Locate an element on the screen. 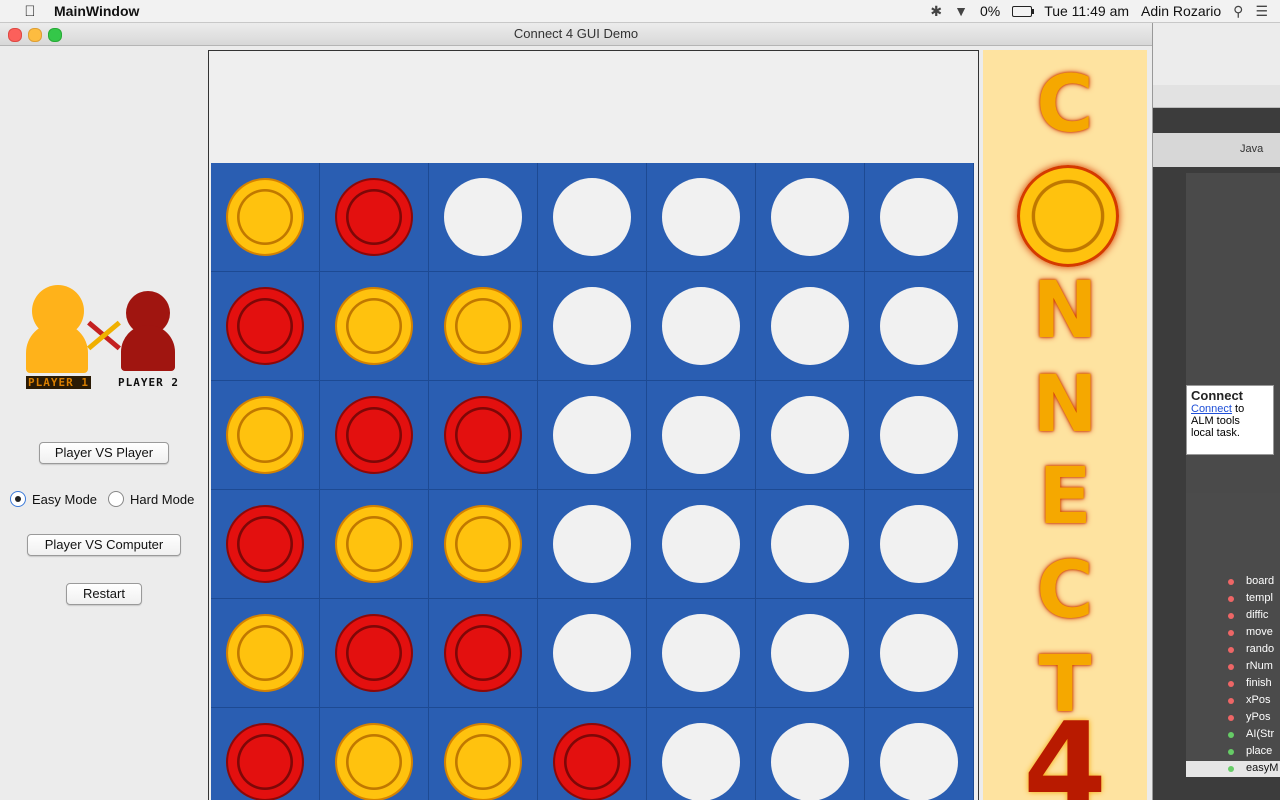 Image resolution: width=1280 pixels, height=800 pixels. user-name: Adin Rozario is located at coordinates (1181, 11).